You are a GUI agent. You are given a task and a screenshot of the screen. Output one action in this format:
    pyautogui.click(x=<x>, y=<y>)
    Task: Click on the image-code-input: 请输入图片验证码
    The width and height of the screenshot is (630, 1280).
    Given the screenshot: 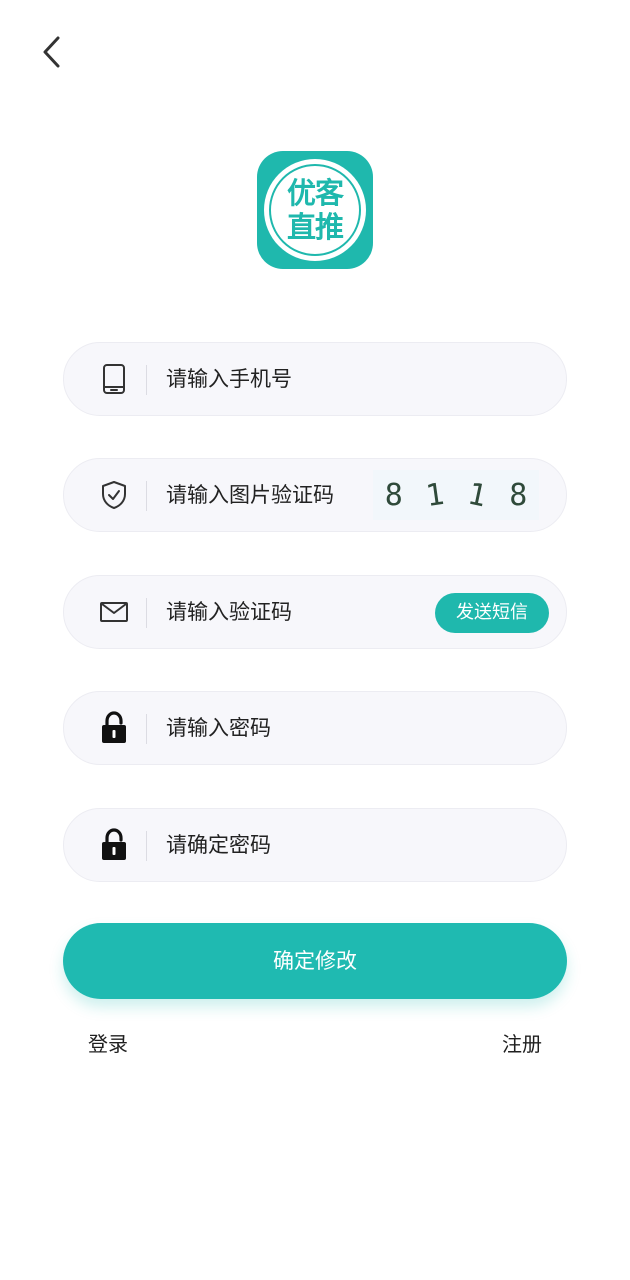 What is the action you would take?
    pyautogui.click(x=250, y=495)
    